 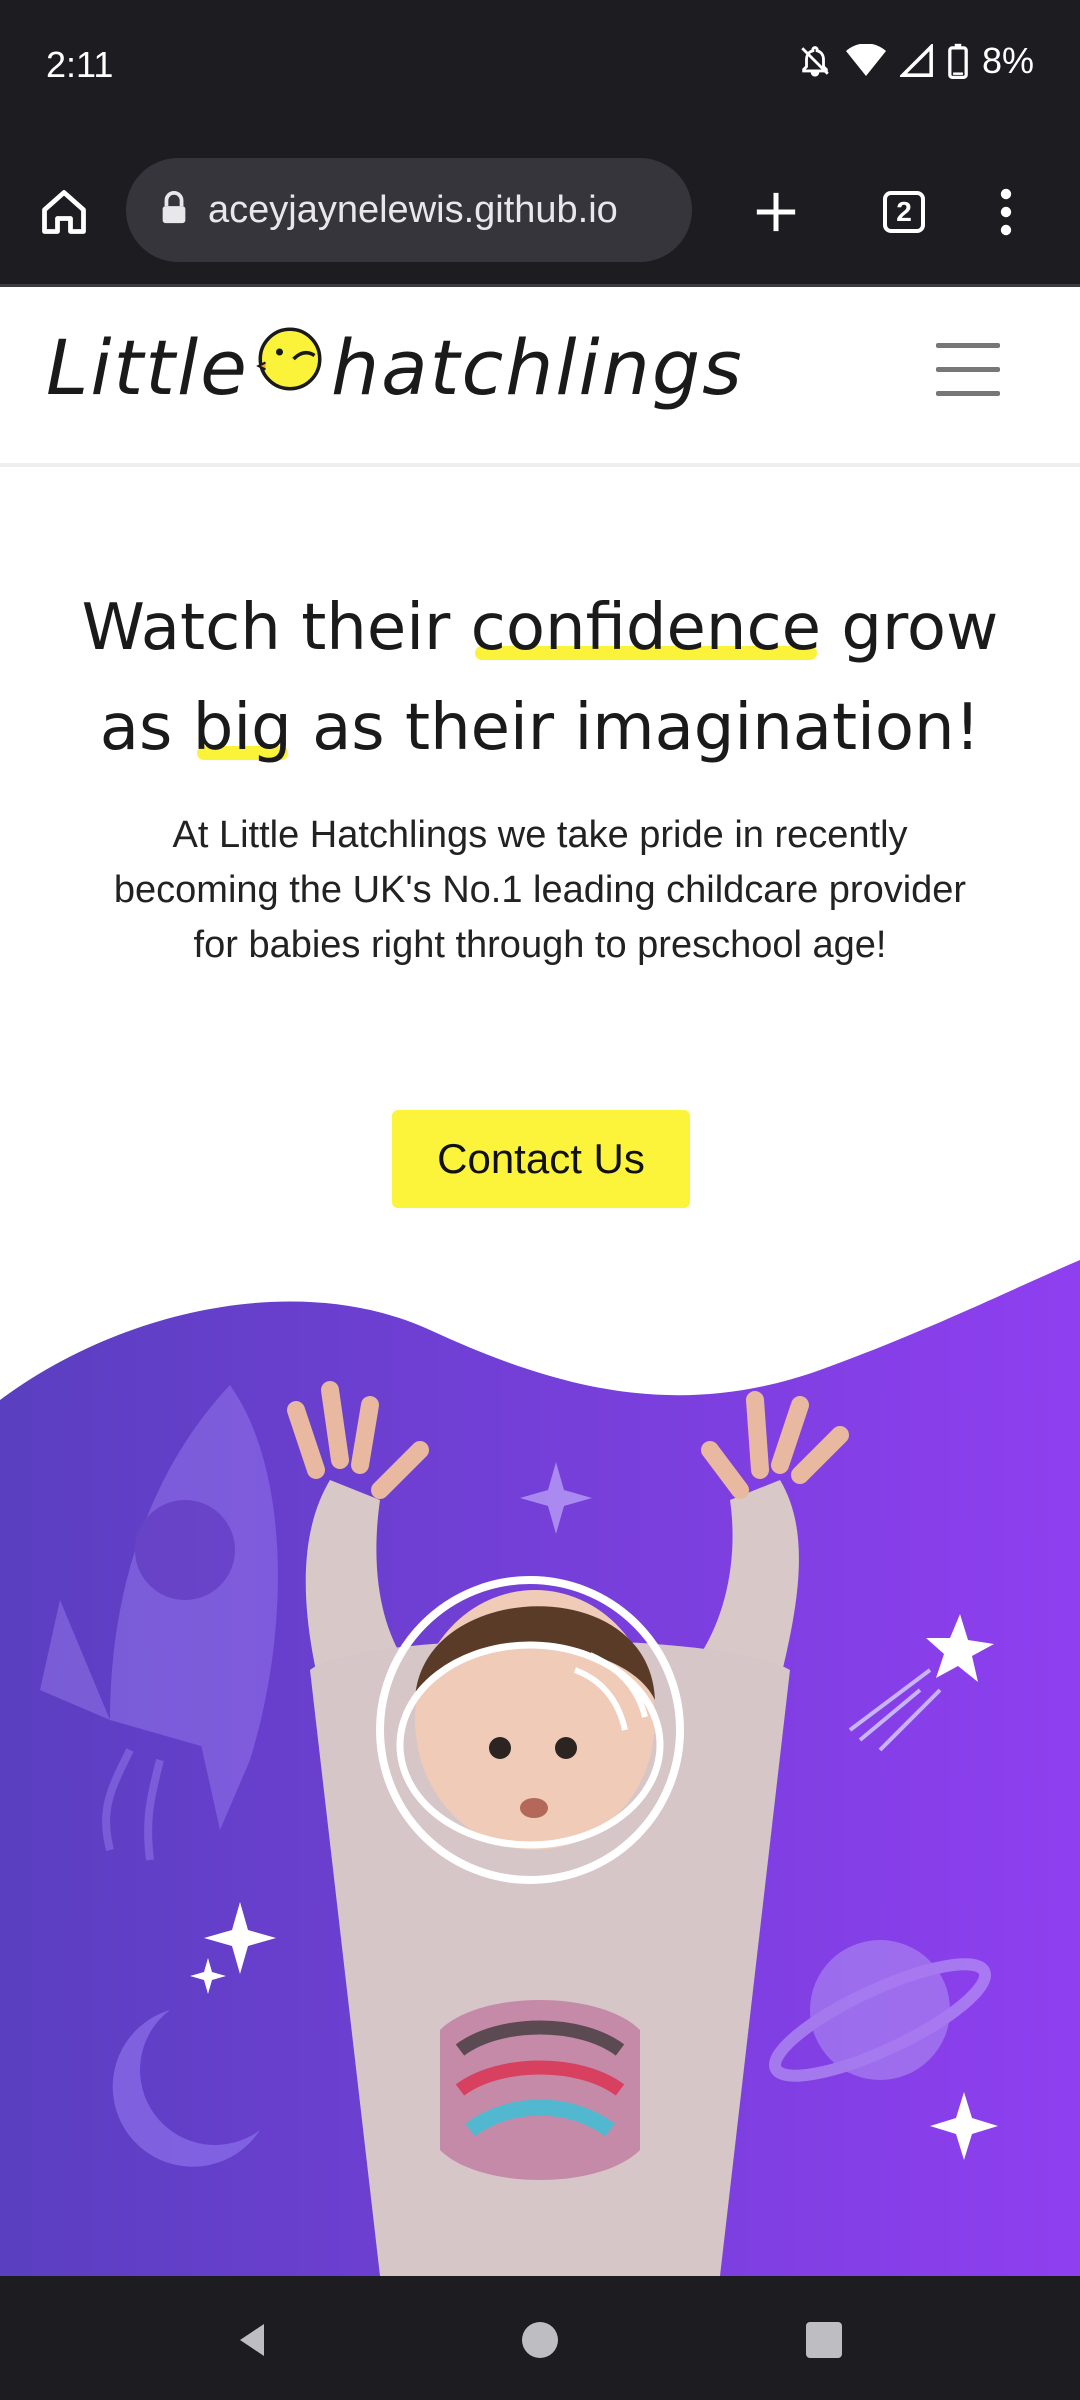 I want to click on signal-icon, so click(x=916, y=61).